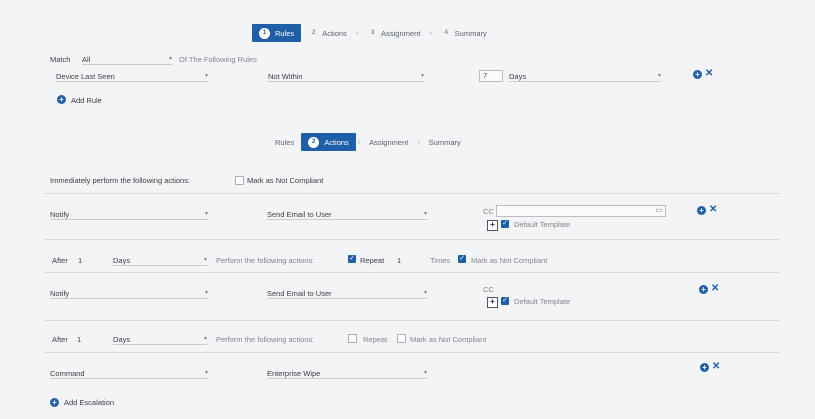  I want to click on repeat-checkbox: ✓, so click(352, 259).